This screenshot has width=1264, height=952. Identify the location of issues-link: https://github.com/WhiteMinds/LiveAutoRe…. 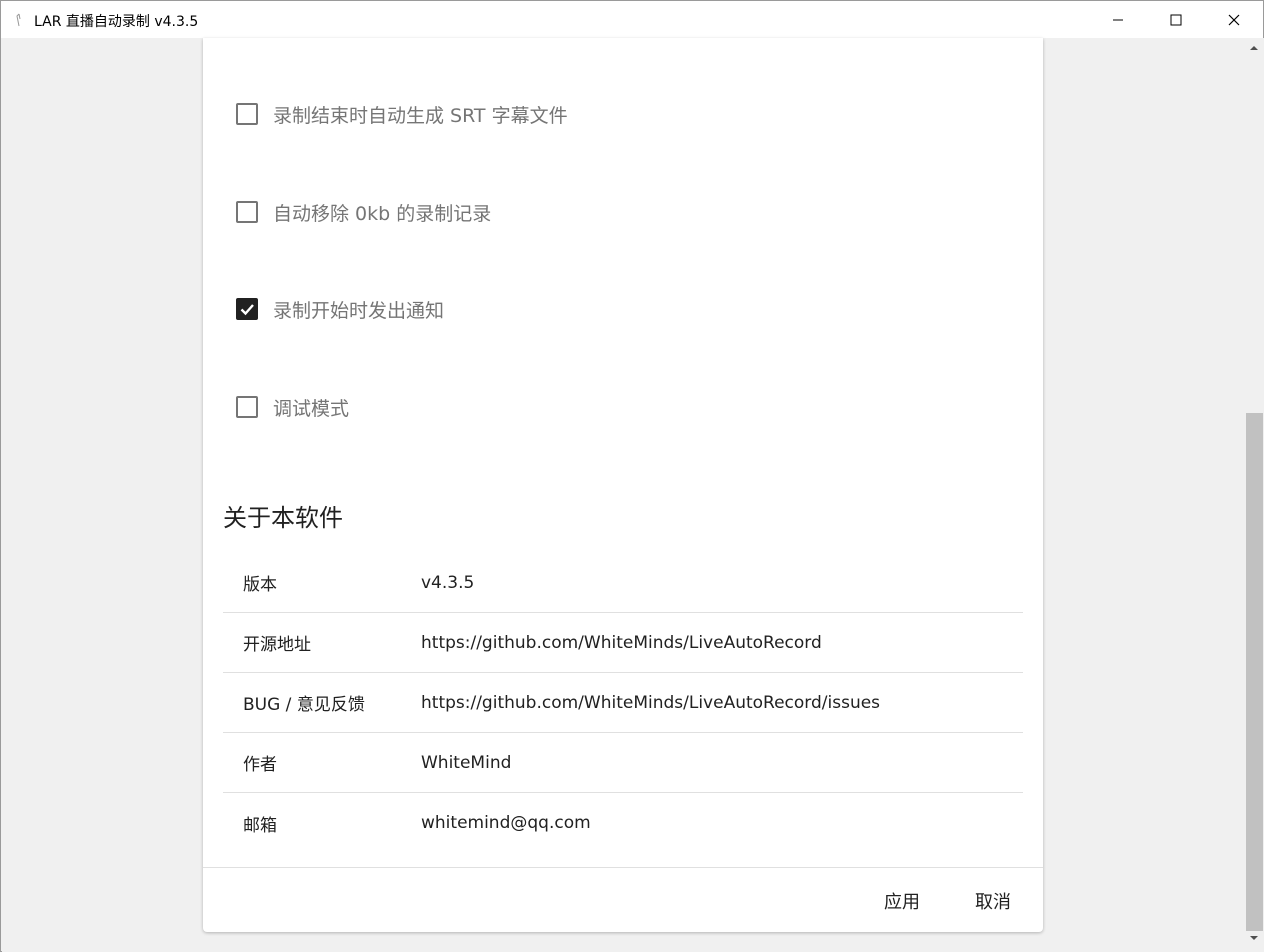
(722, 703).